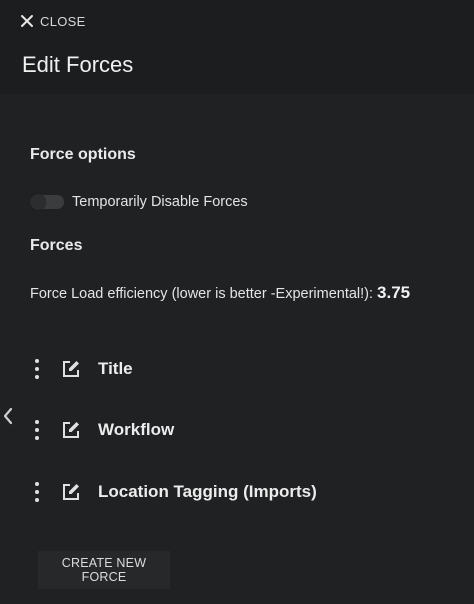  Describe the element at coordinates (238, 430) in the screenshot. I see `force-row-workflow: Workflow` at that location.